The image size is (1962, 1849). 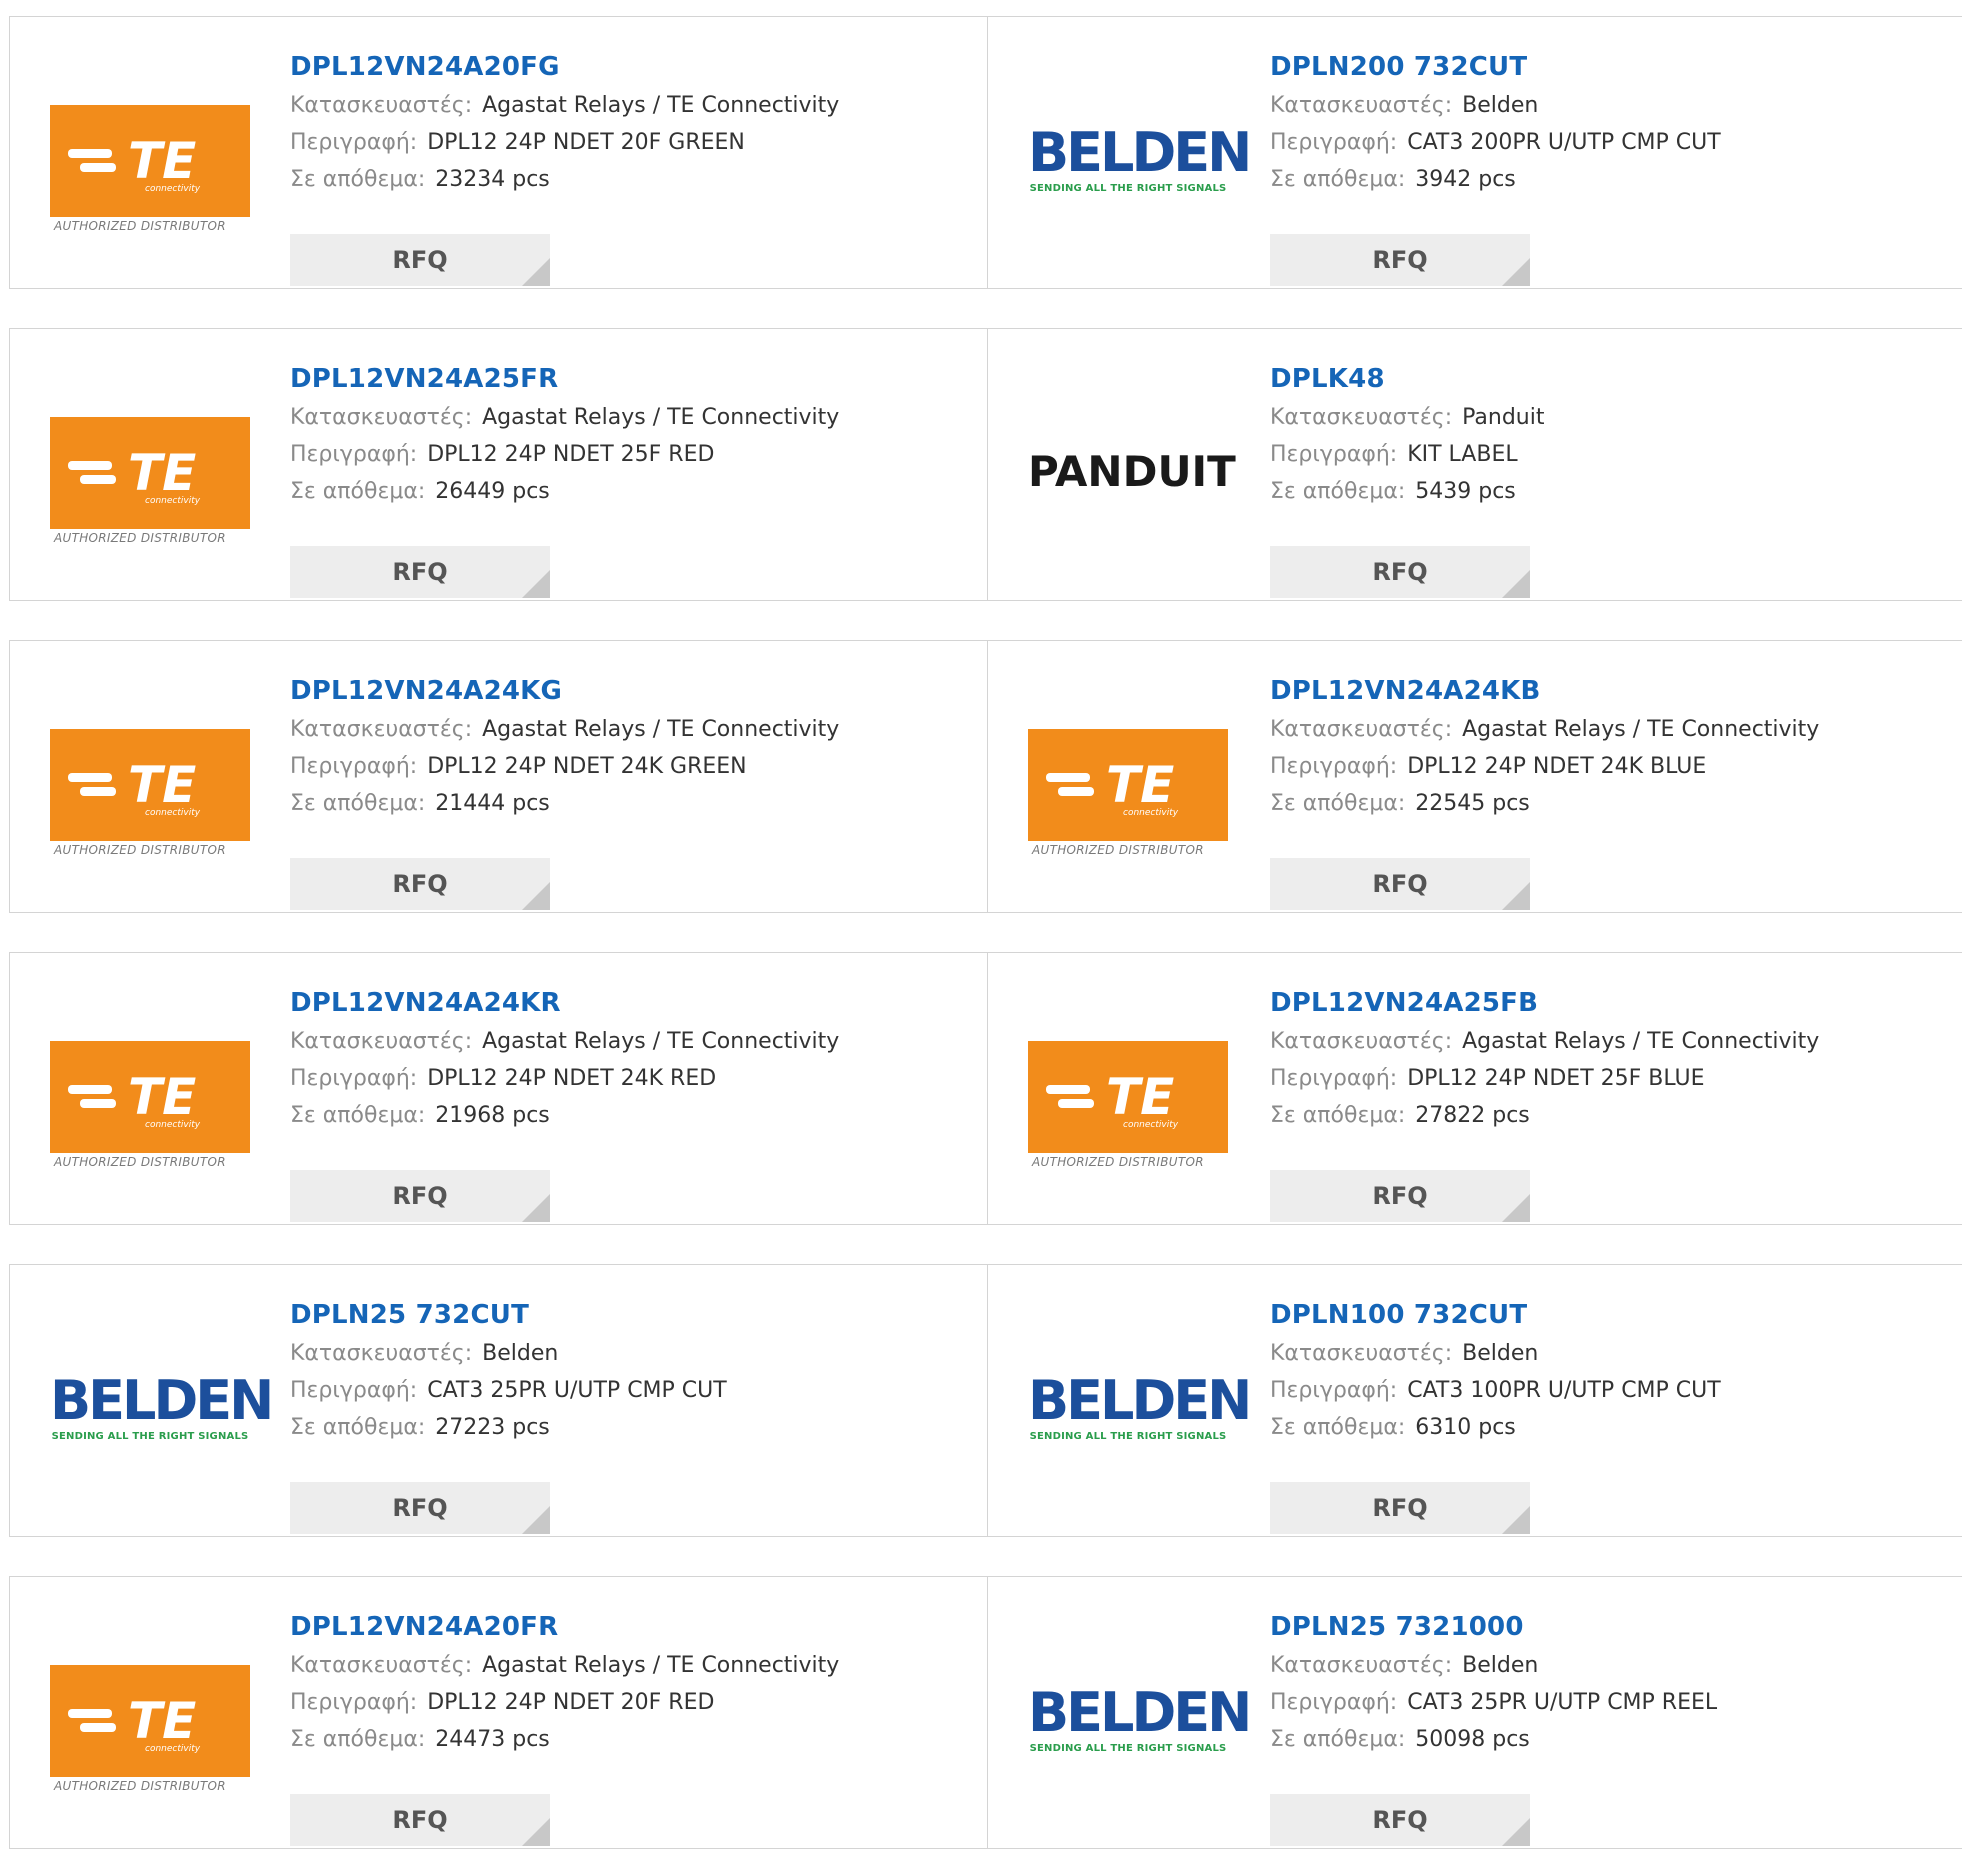 What do you see at coordinates (564, 1627) in the screenshot?
I see `part-number-link: DPL12VN24A20FR` at bounding box center [564, 1627].